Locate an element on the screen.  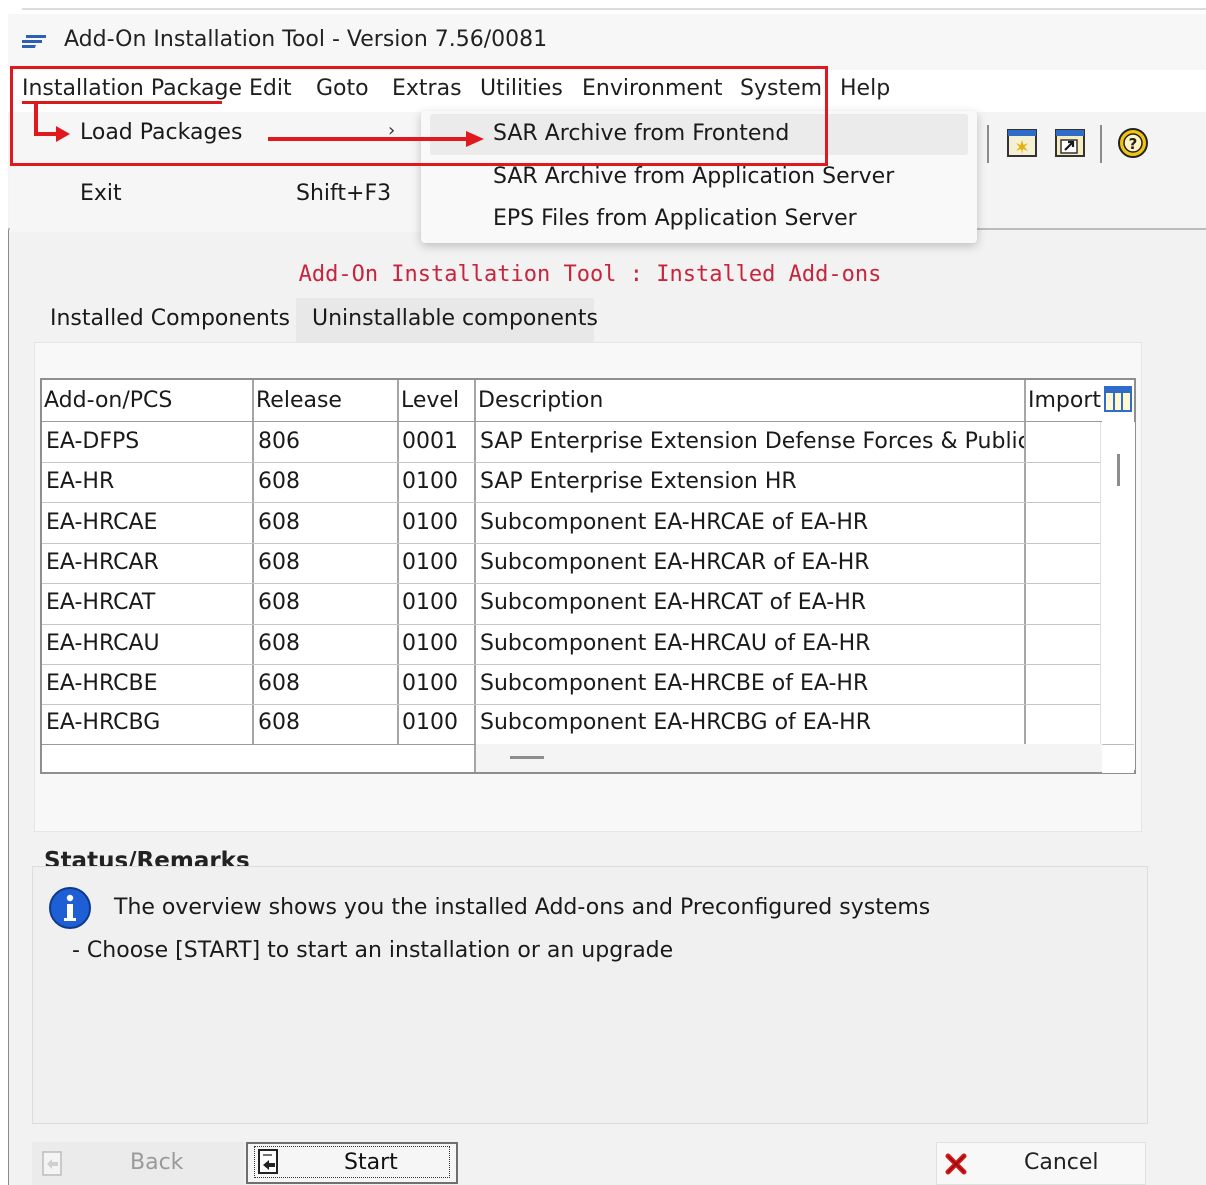
horizontal-scrollbar is located at coordinates (789, 758).